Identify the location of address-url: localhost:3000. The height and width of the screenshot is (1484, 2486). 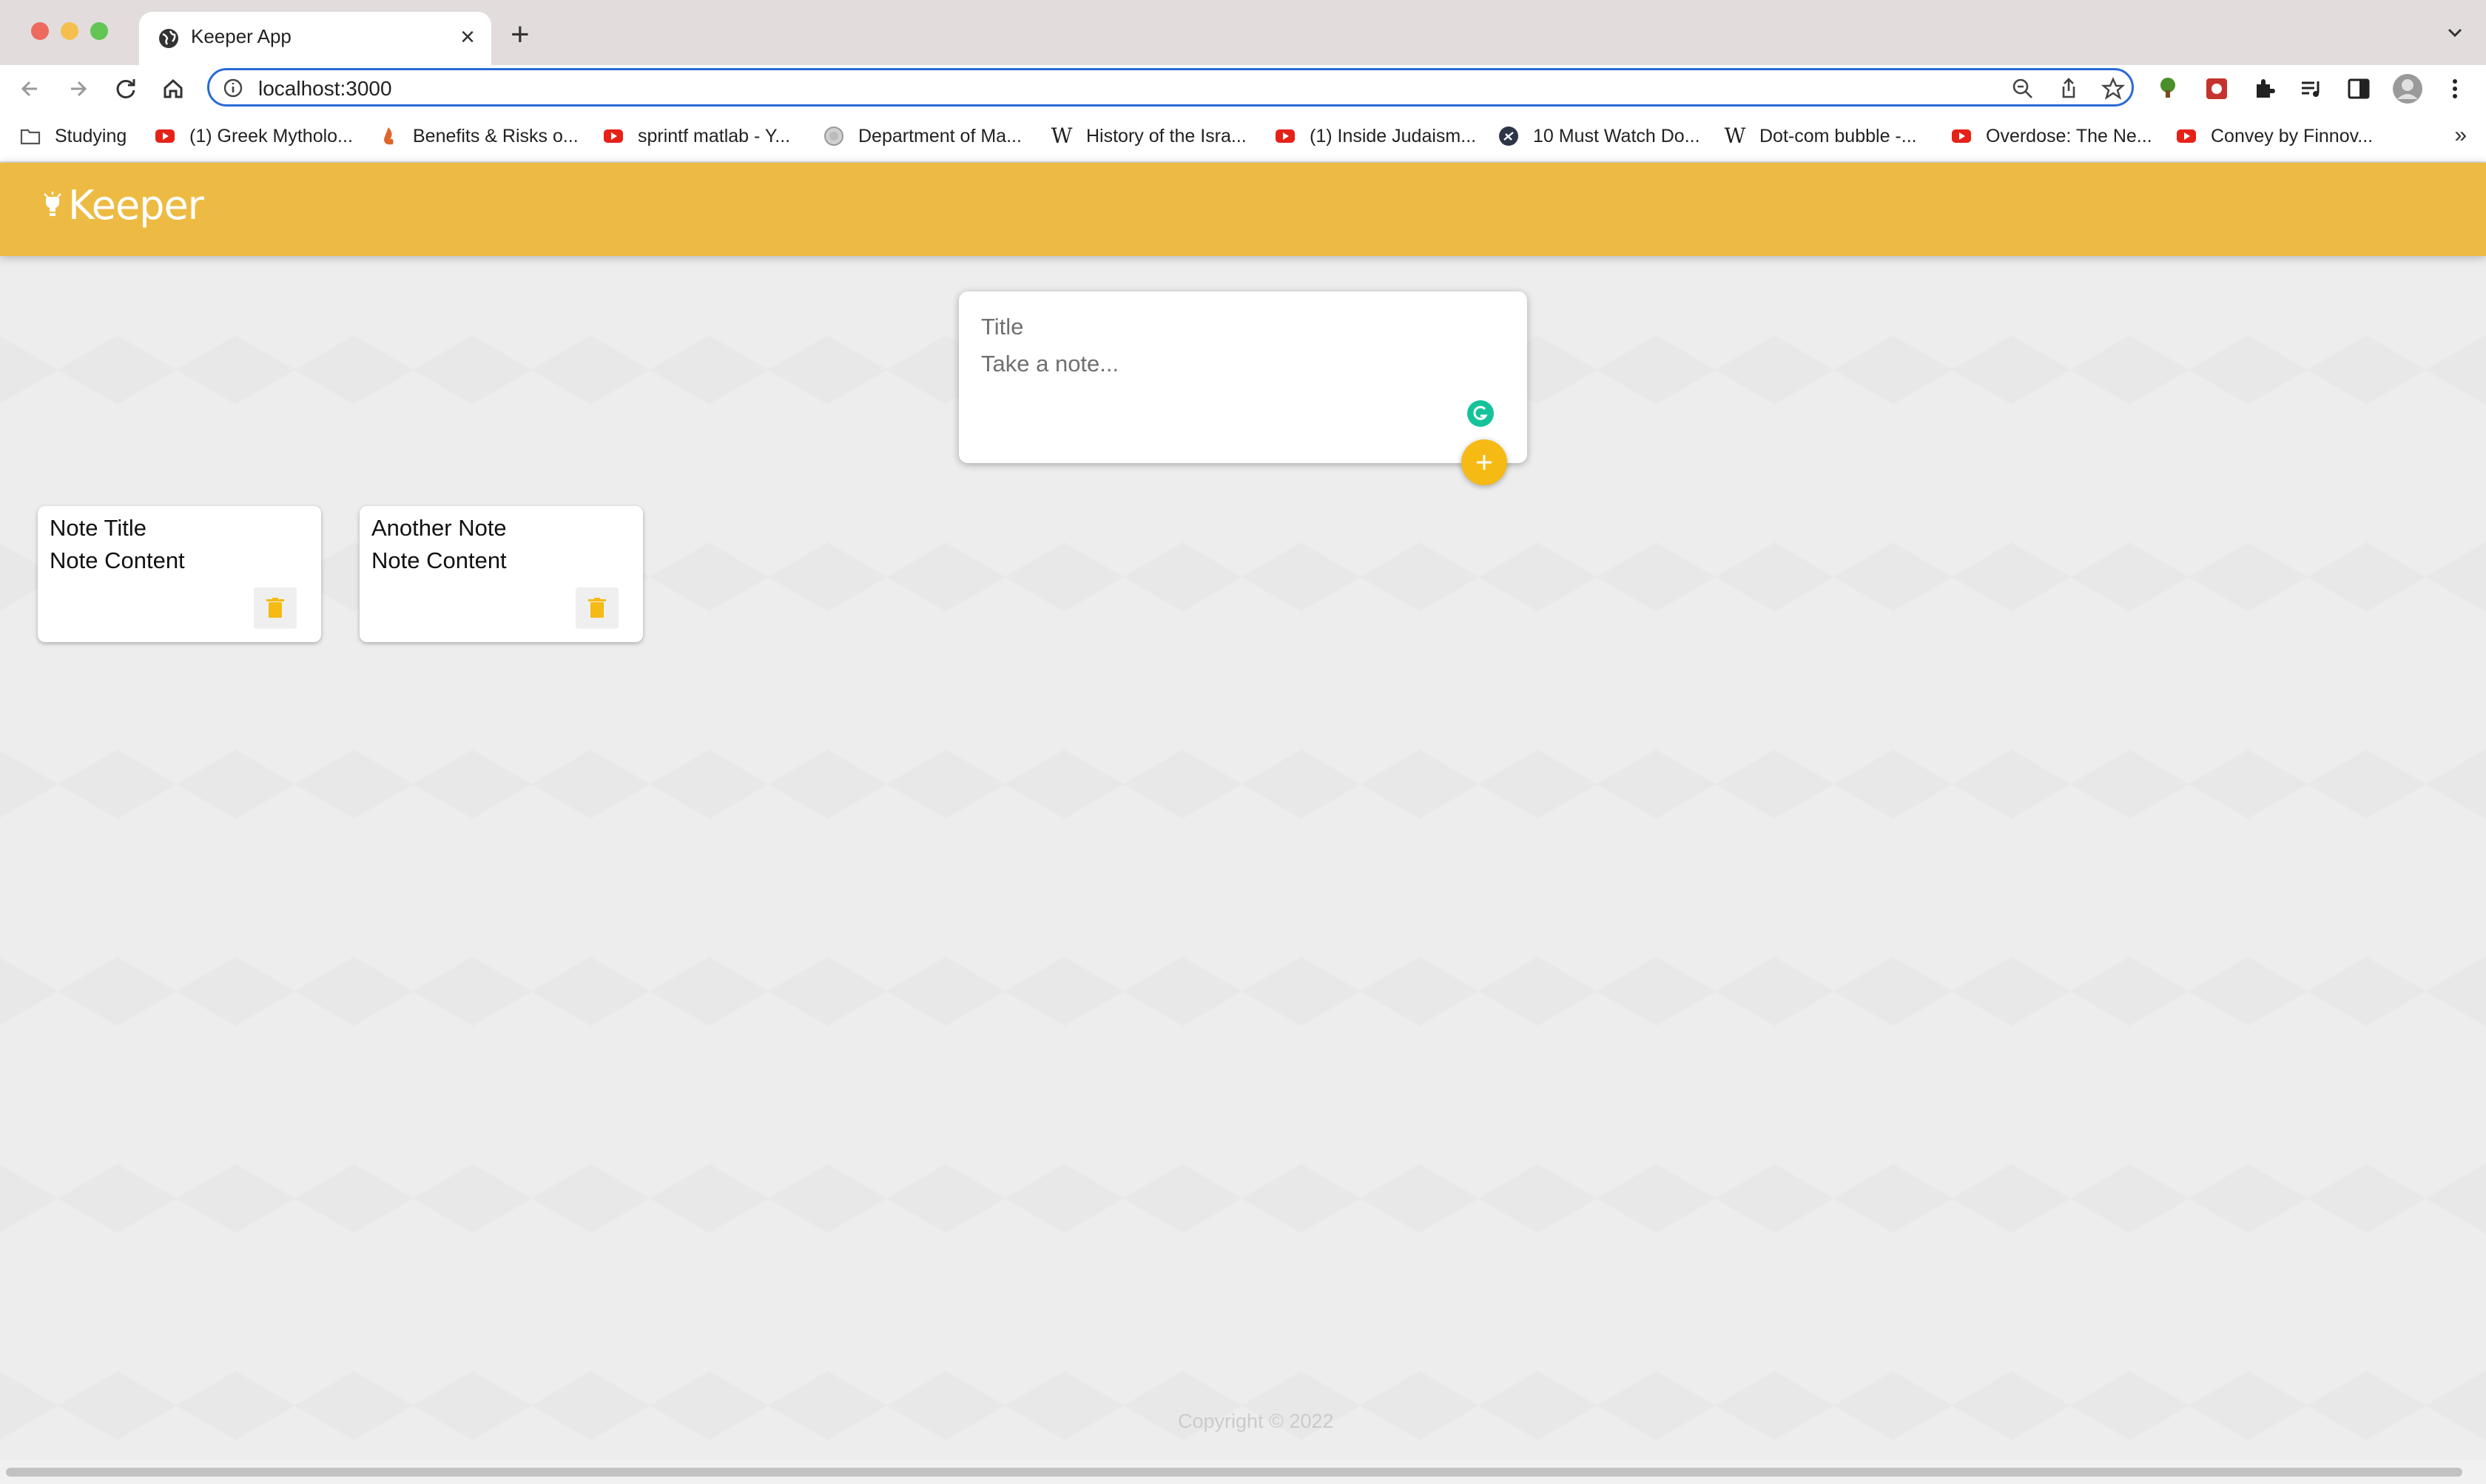
(325, 89).